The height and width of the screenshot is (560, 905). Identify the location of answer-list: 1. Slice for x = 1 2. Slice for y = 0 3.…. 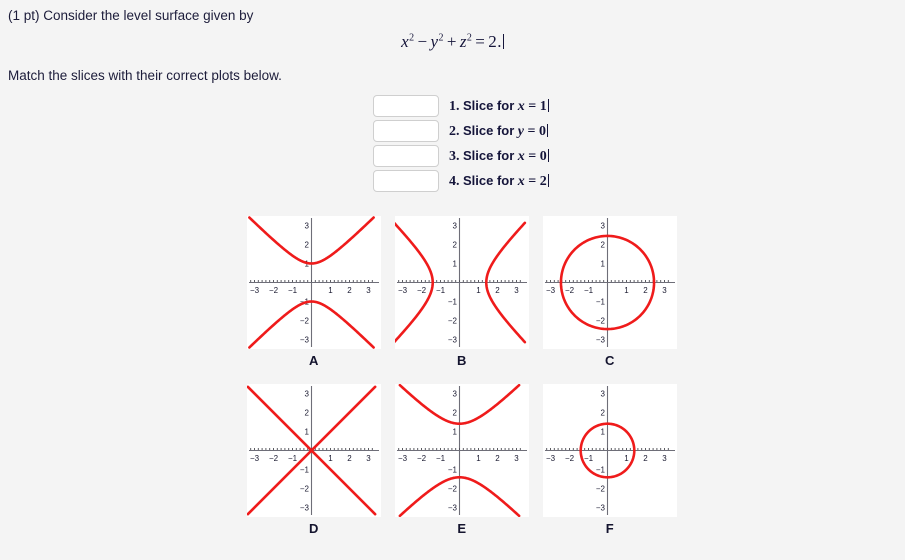
(461, 144).